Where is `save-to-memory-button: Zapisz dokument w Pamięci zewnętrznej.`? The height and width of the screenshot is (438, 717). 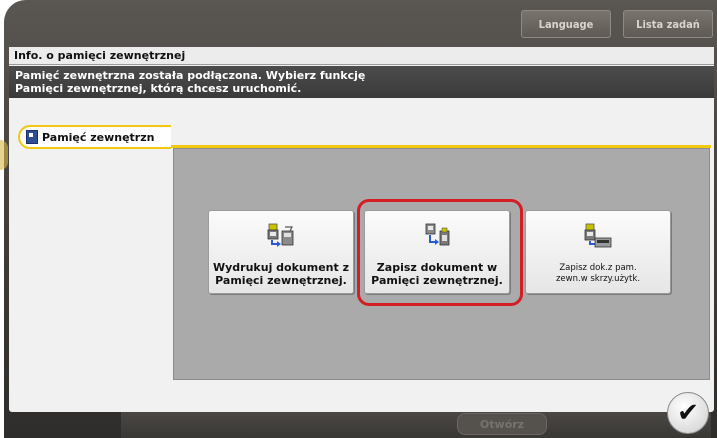 save-to-memory-button: Zapisz dokument w Pamięci zewnętrznej. is located at coordinates (437, 252).